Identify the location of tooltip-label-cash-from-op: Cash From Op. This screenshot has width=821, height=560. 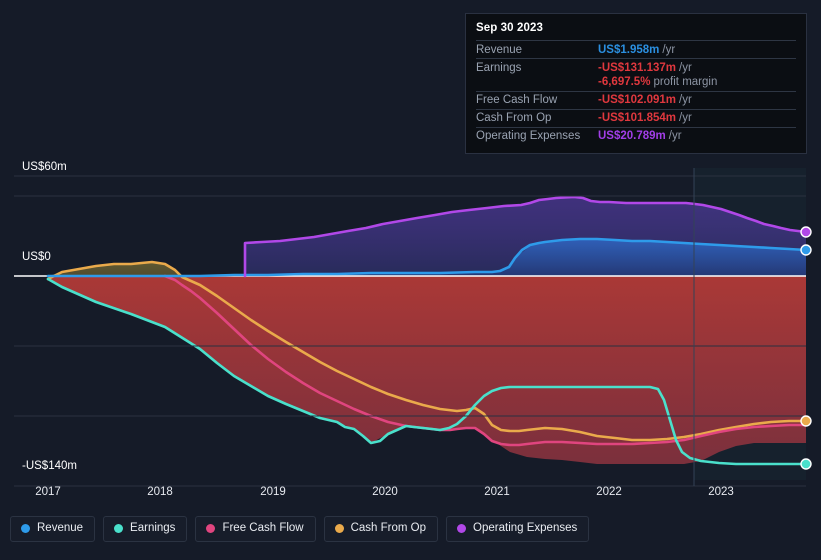
(514, 118).